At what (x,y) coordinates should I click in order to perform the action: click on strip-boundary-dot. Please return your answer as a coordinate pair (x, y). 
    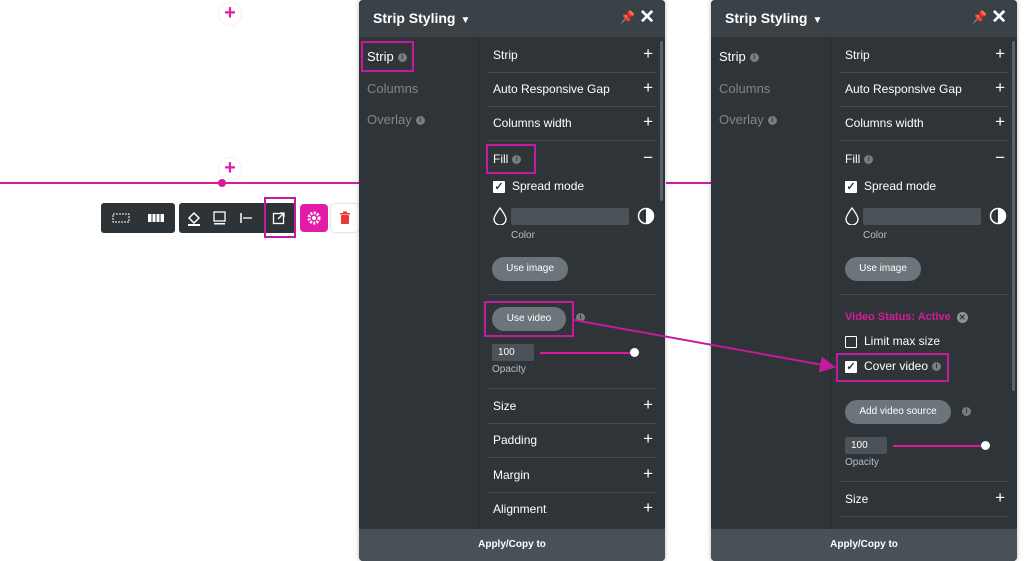
    Looking at the image, I should click on (222, 183).